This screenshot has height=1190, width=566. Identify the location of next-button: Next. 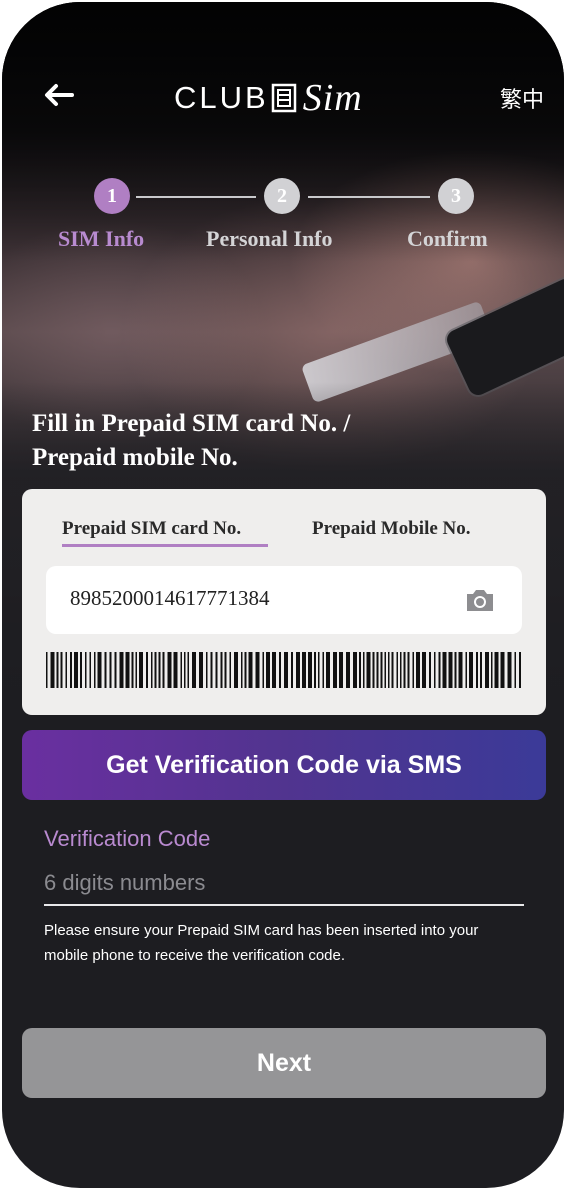
(284, 1063).